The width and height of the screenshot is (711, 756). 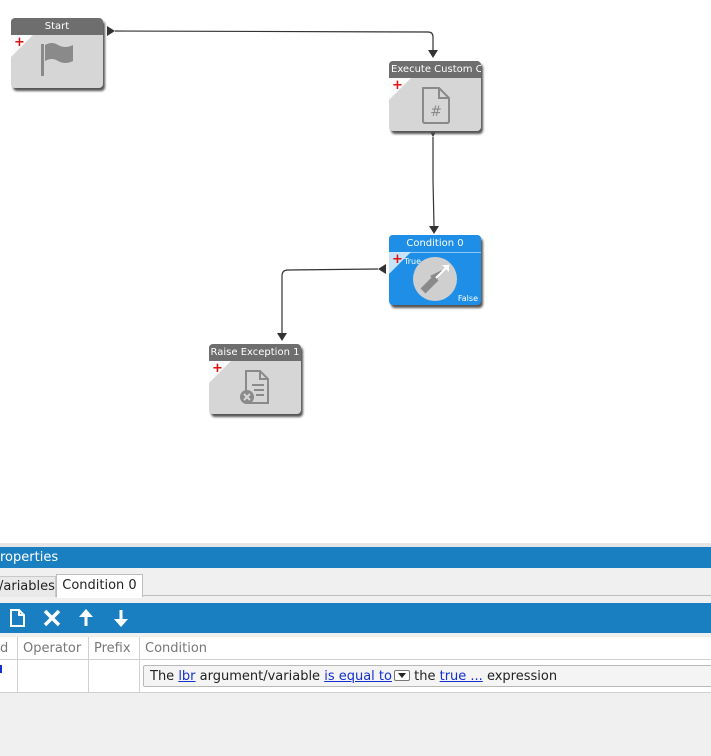 I want to click on panel-title: roperties, so click(x=29, y=557).